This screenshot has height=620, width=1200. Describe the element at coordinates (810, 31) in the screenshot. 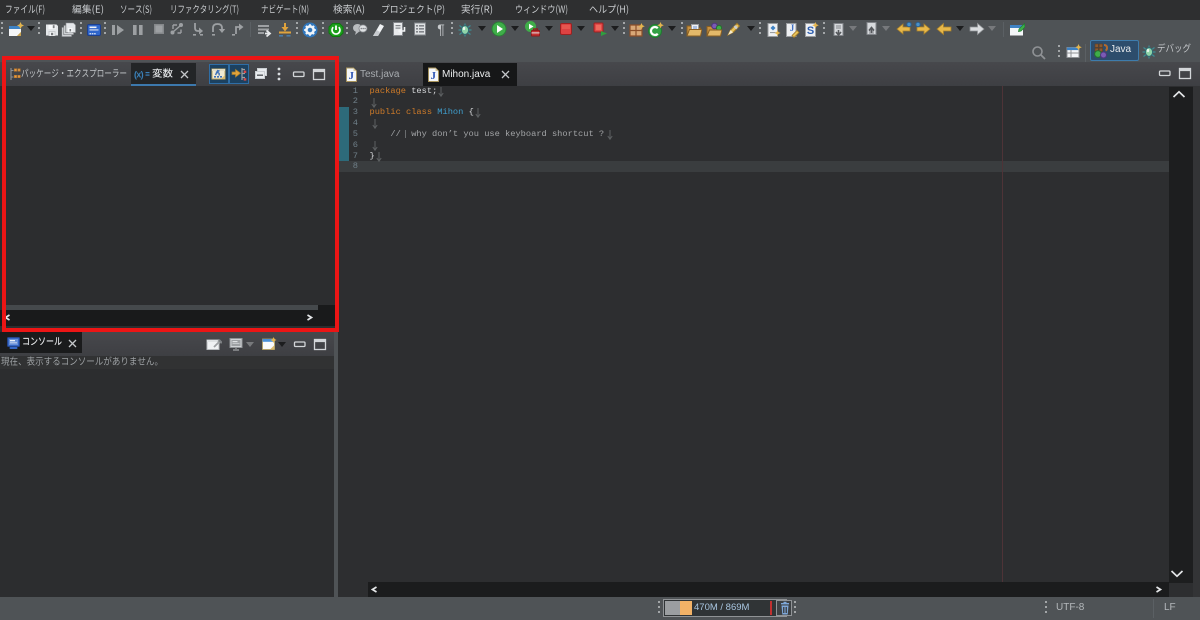

I see `svg-text: S` at that location.